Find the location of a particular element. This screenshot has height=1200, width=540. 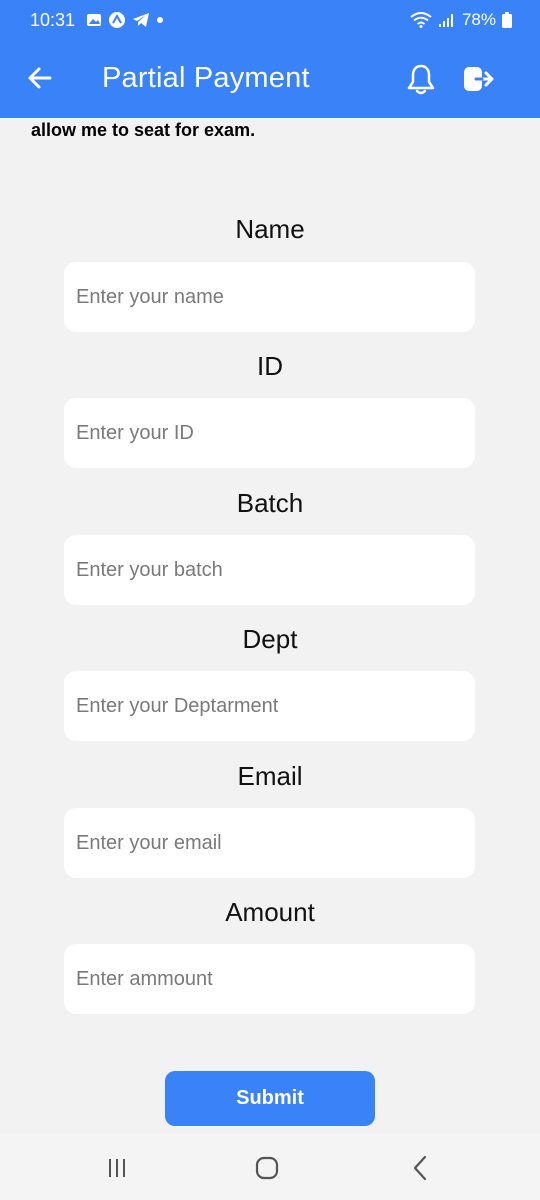

system-nav-bar is located at coordinates (270, 1166).